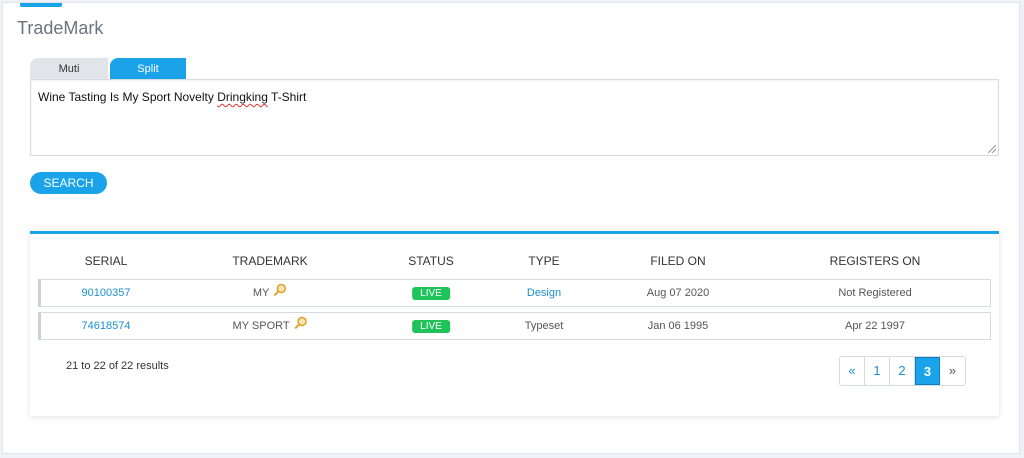 The image size is (1024, 458). I want to click on registers-on-cell: Apr 22 1997, so click(875, 326).